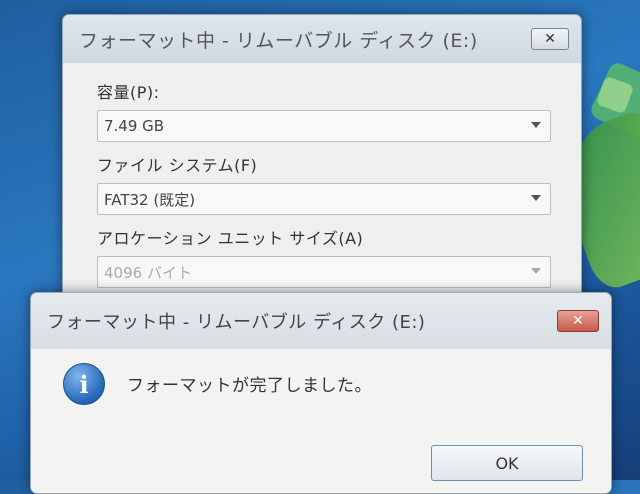  Describe the element at coordinates (150, 199) in the screenshot. I see `file-system-value: FAT32 (既定)` at that location.